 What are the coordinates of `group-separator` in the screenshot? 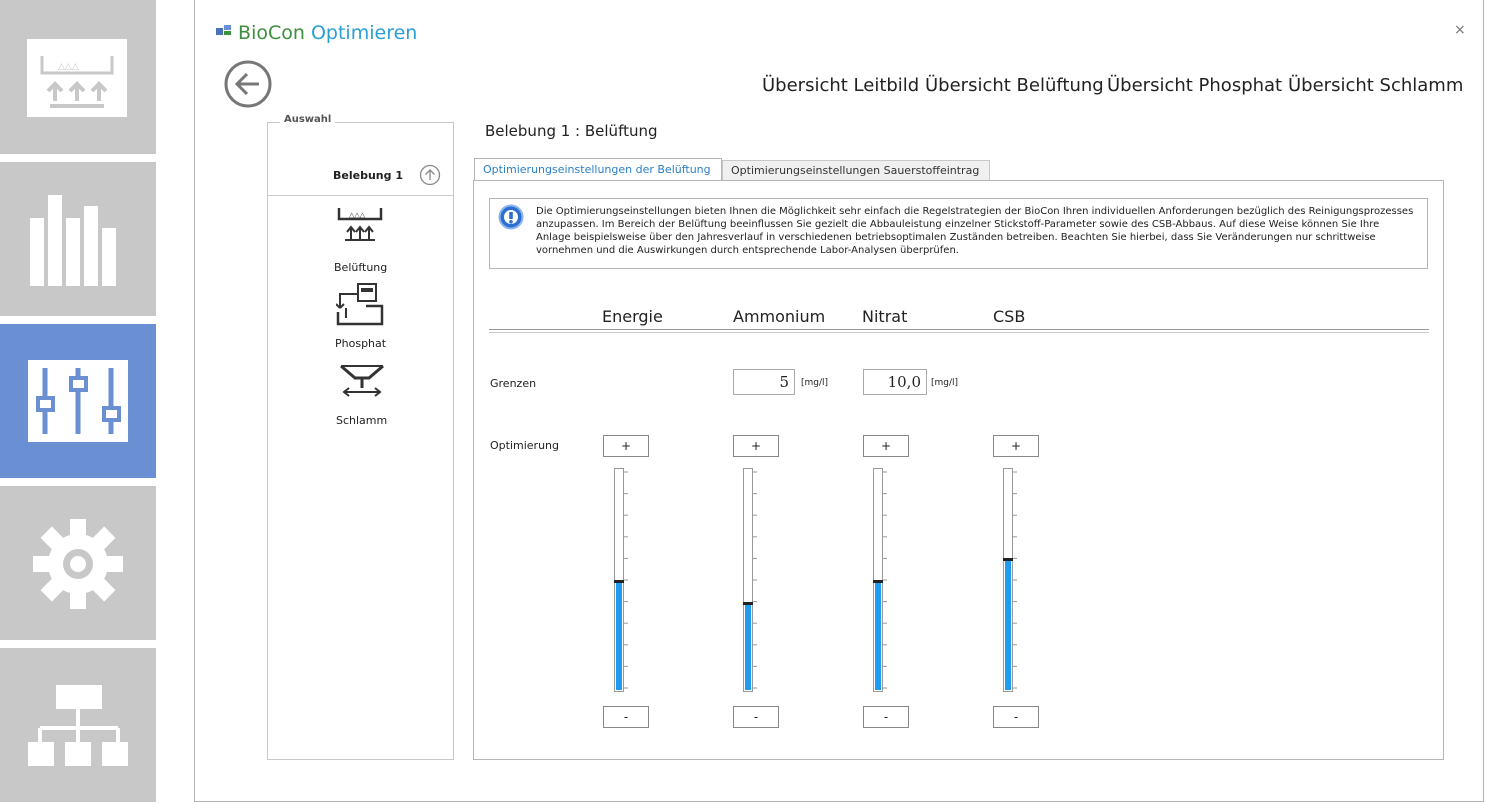 It's located at (360, 195).